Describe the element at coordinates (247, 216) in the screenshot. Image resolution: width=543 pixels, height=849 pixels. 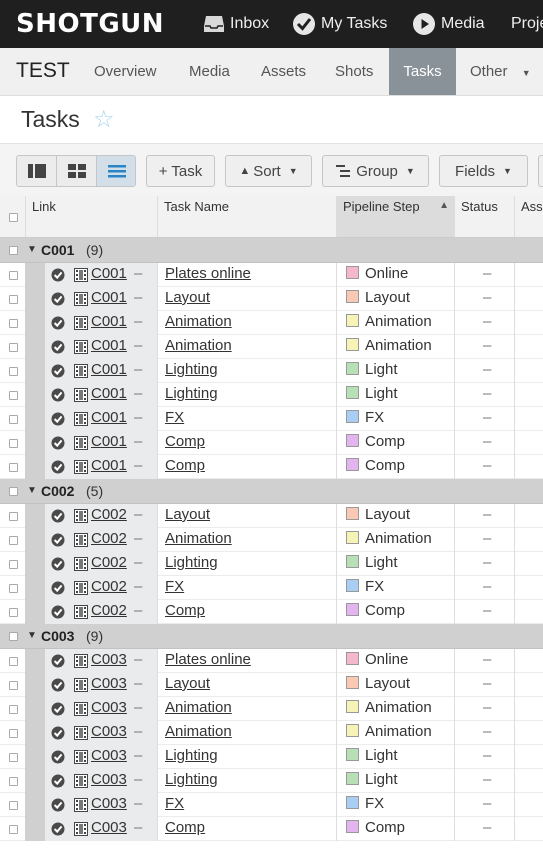
I see `column-header-task-name: Task Name` at that location.